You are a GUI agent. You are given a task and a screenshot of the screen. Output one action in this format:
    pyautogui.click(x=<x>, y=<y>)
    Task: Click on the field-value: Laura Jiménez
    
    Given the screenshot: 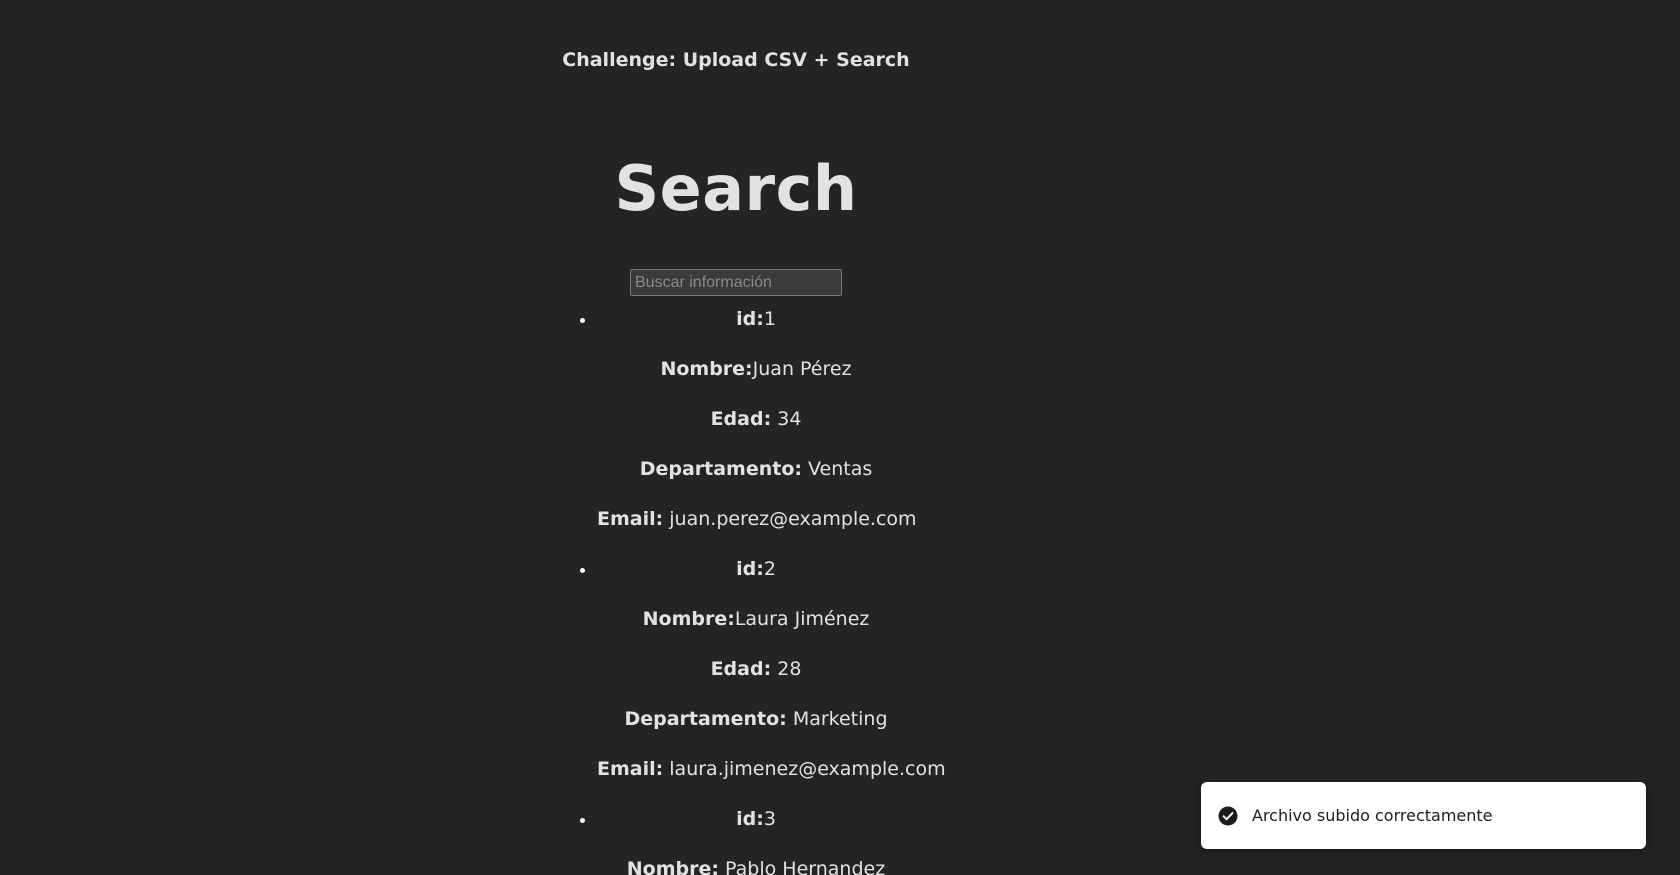 What is the action you would take?
    pyautogui.click(x=802, y=619)
    